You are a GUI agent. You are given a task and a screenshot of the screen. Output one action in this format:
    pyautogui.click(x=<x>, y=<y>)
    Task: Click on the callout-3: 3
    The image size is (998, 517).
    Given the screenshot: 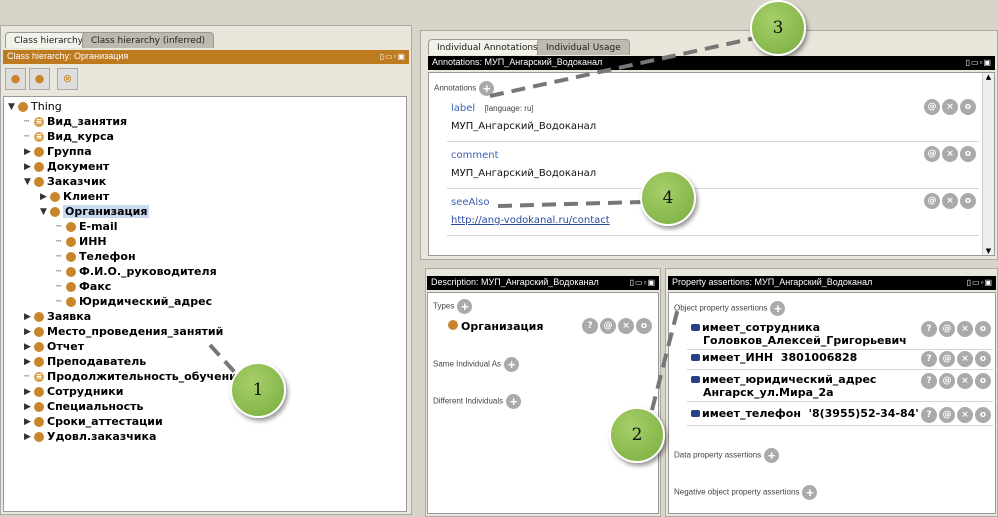 What is the action you would take?
    pyautogui.click(x=778, y=28)
    